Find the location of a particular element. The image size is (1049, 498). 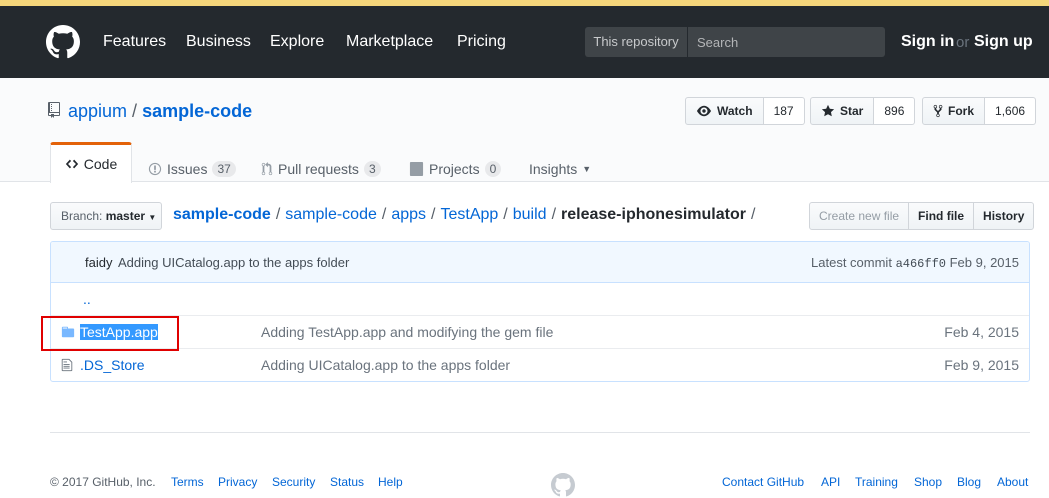

breadcrumb-item: sample-code is located at coordinates (331, 214).